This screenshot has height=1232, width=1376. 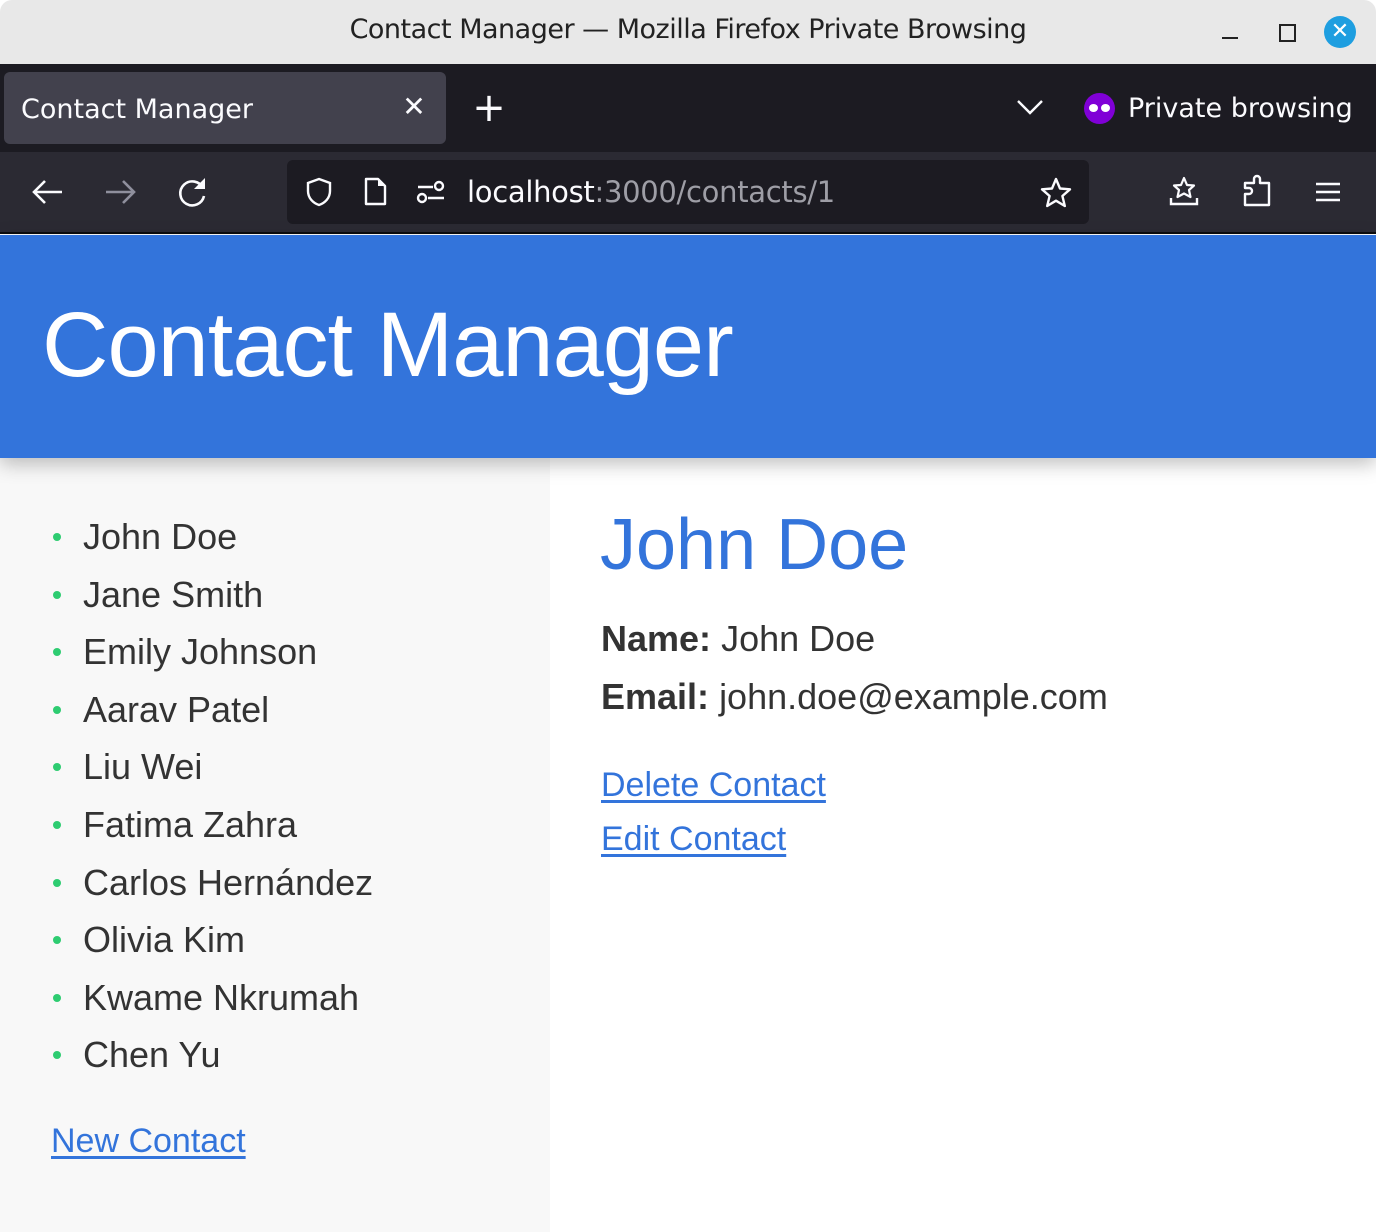 I want to click on tab-strip: Contact Manager ✕ + Private browsing, so click(x=688, y=108).